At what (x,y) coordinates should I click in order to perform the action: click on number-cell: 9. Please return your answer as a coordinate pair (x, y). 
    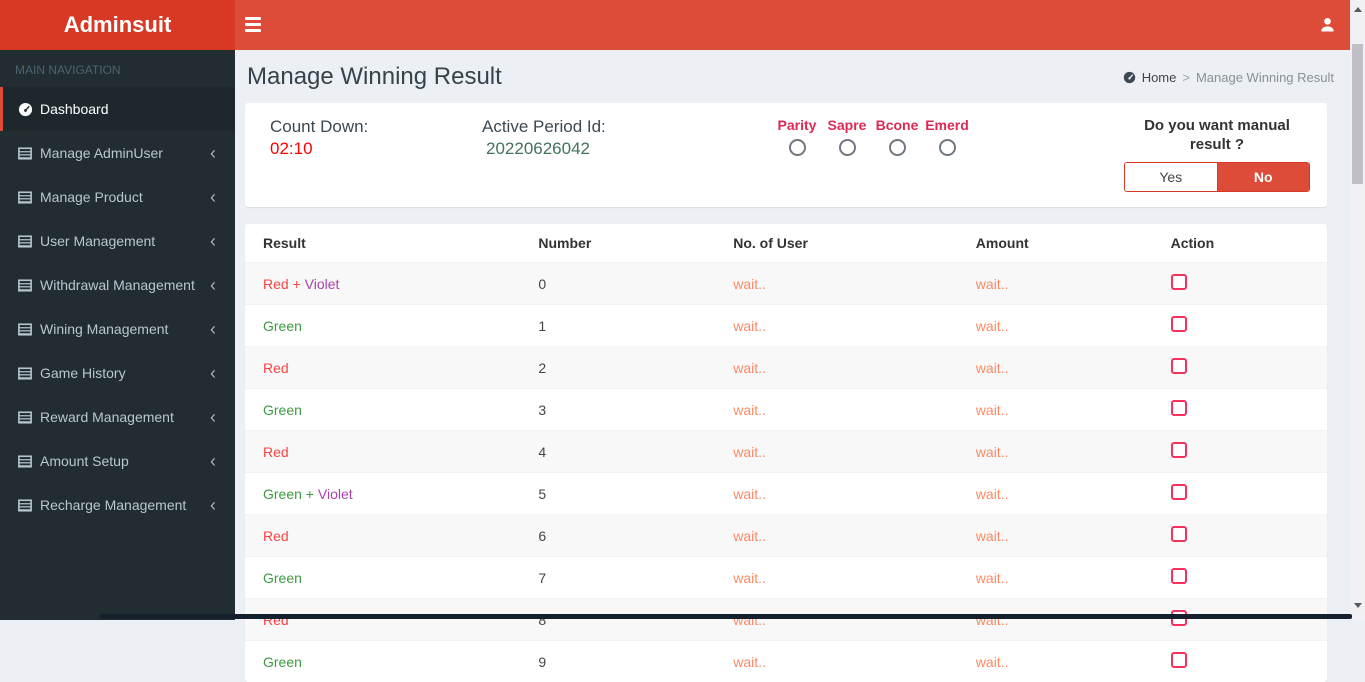
    Looking at the image, I should click on (617, 661).